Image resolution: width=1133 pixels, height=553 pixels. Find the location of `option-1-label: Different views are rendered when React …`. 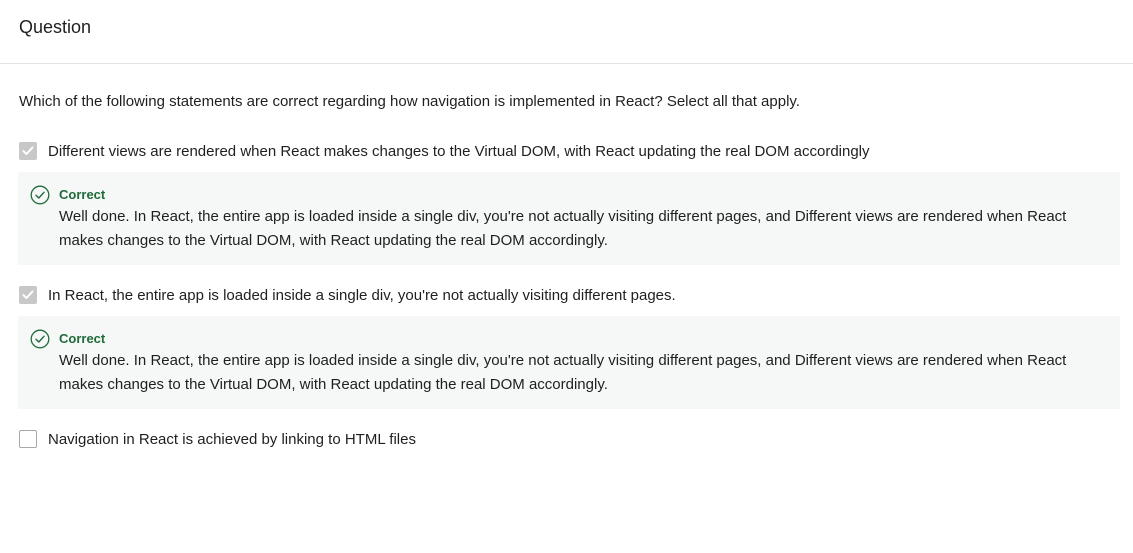

option-1-label: Different views are rendered when React … is located at coordinates (459, 151).